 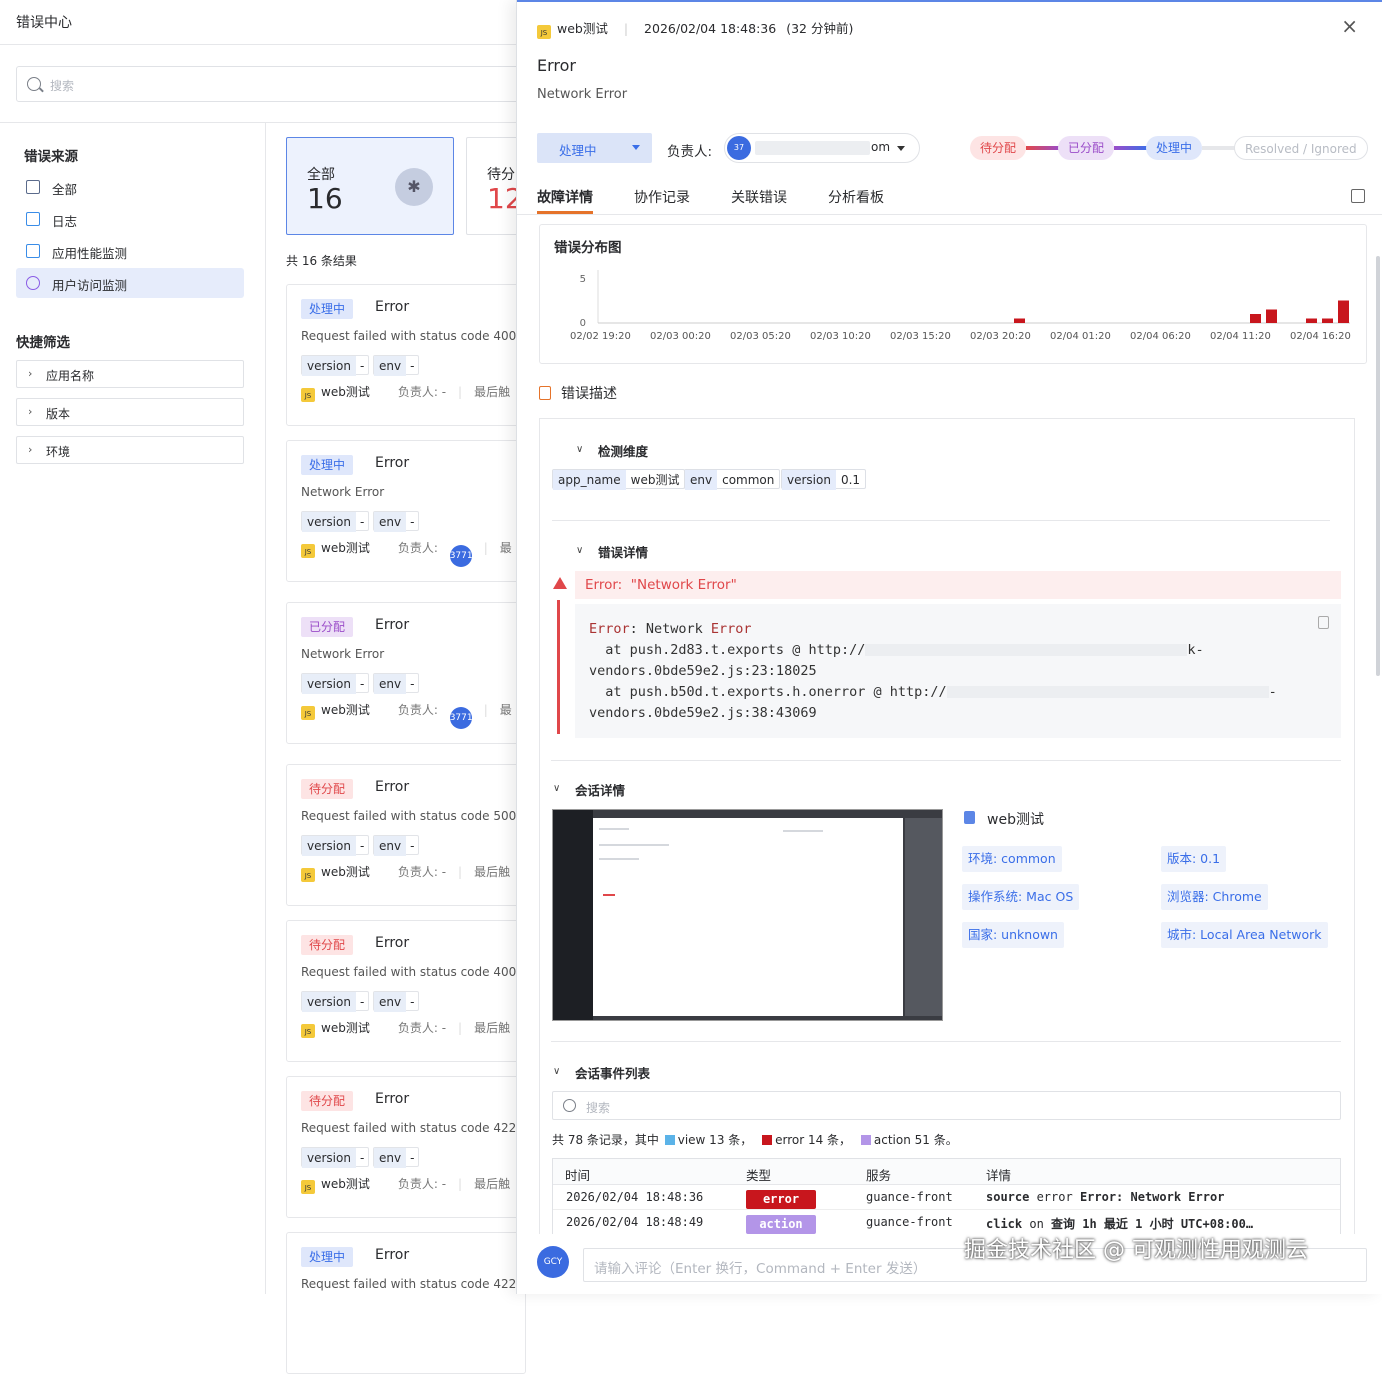 I want to click on dimension-tag: version 0.1, so click(x=824, y=479).